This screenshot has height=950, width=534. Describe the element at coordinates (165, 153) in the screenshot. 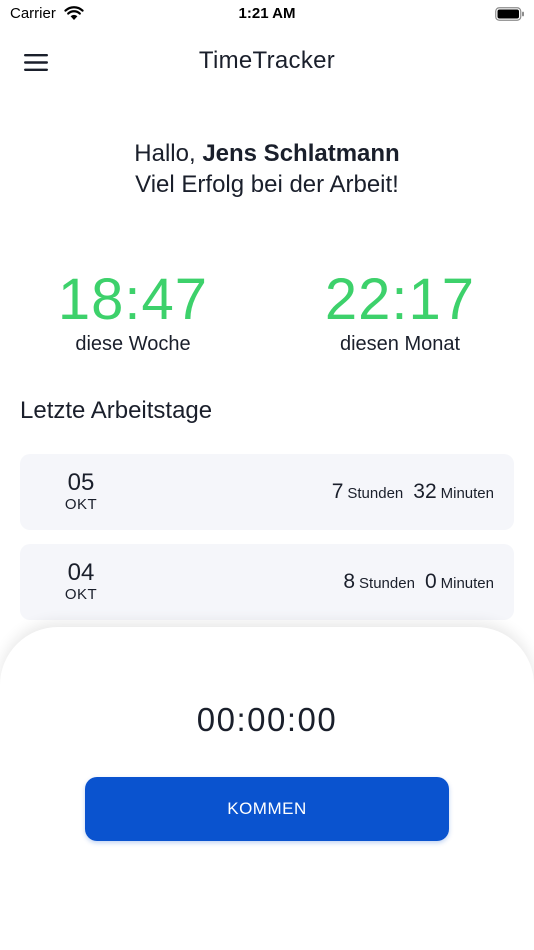

I see `greeting-prefix: Hallo,` at that location.